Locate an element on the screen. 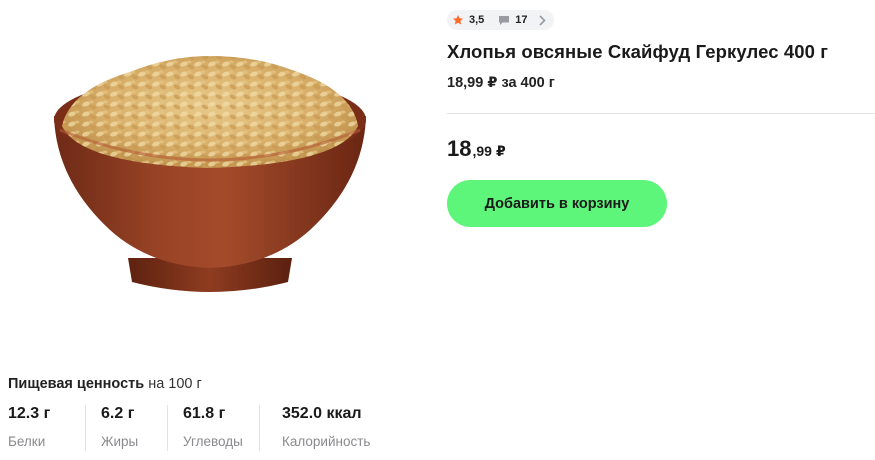 The height and width of the screenshot is (460, 875). nutrient-protein: 12.3 г Белки is located at coordinates (46, 427).